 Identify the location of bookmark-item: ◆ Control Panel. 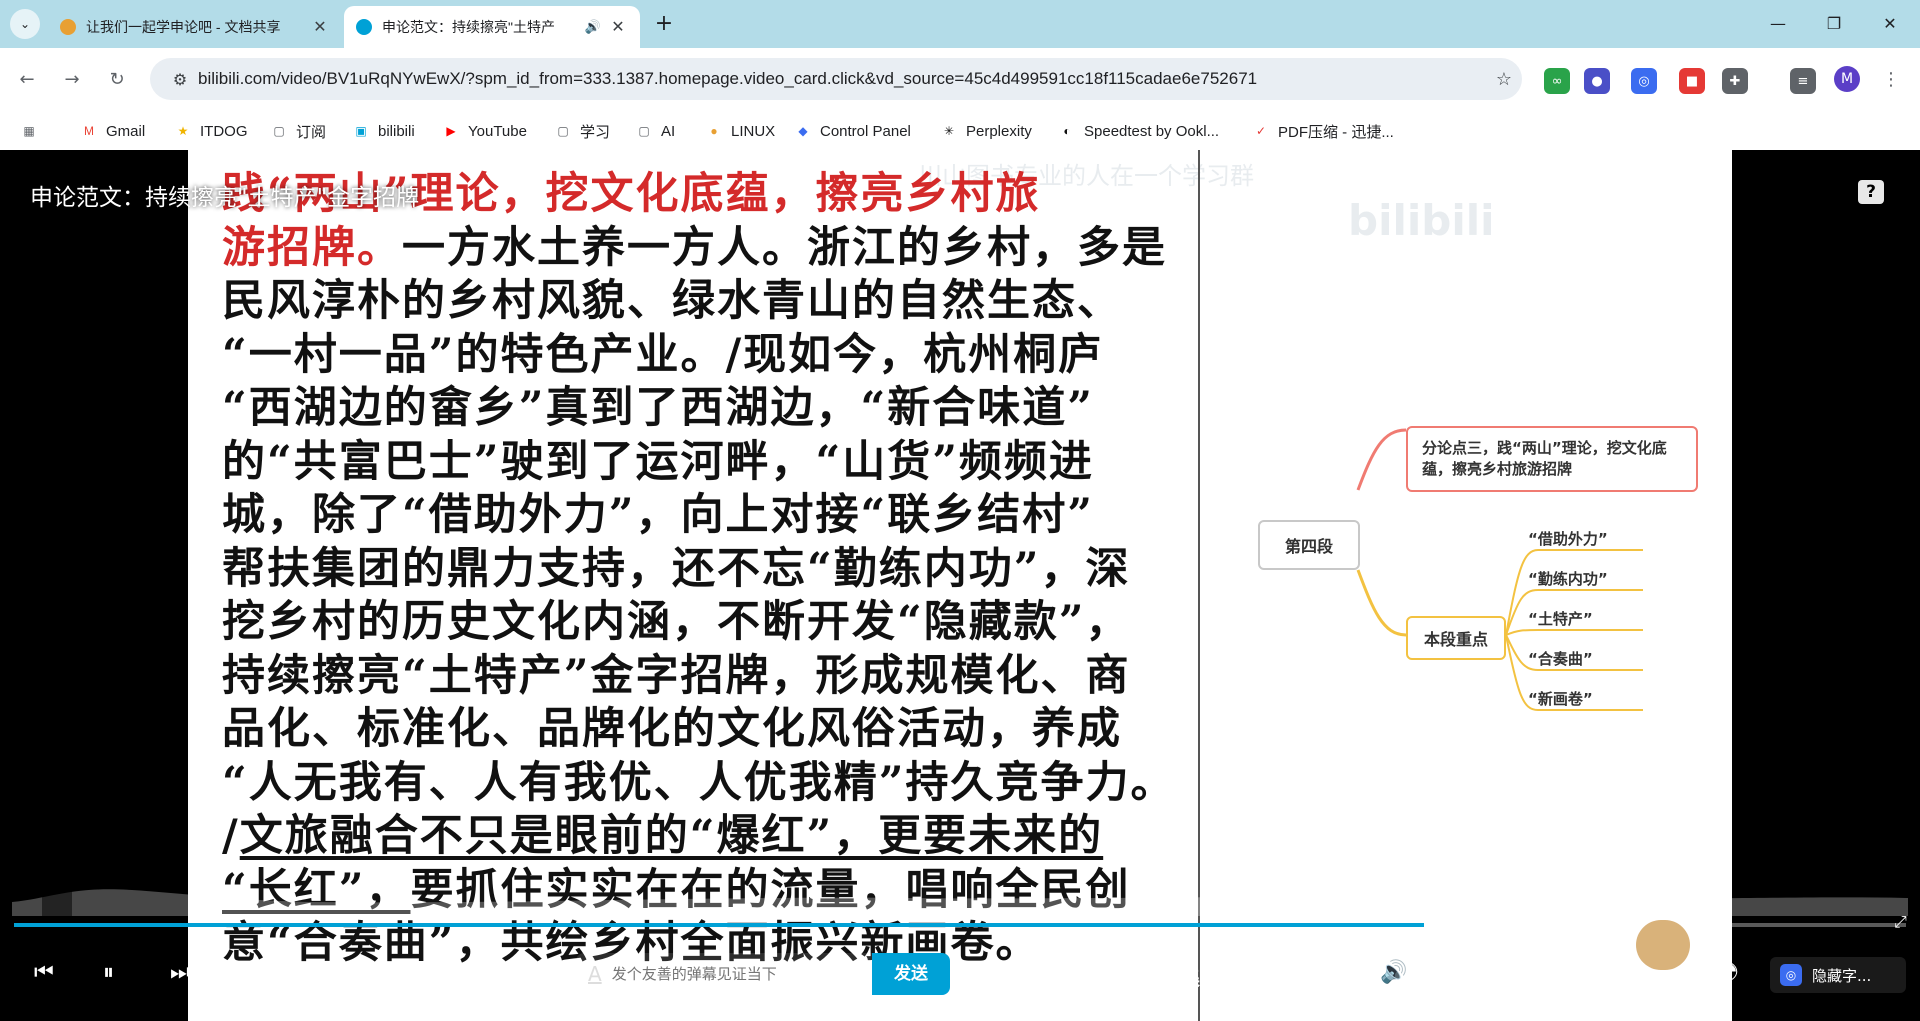
(852, 131).